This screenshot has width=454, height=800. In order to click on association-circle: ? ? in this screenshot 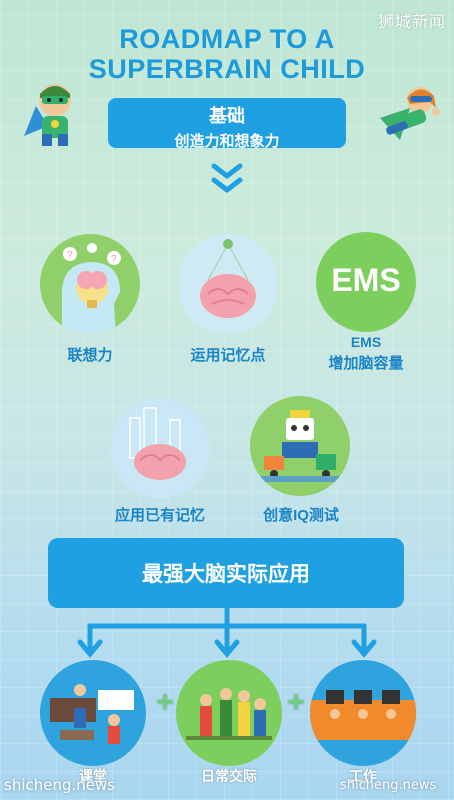, I will do `click(90, 284)`.